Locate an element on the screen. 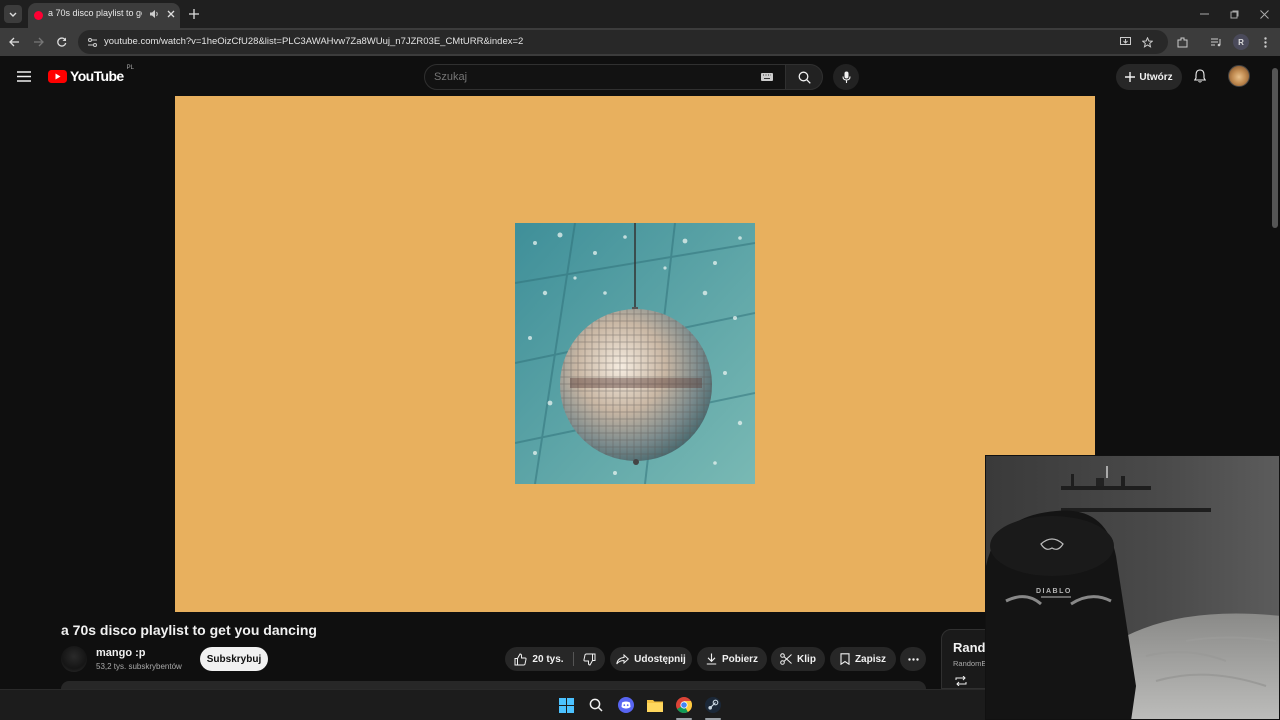 The width and height of the screenshot is (1280, 720). youtube-logo-text: YouTube is located at coordinates (97, 76).